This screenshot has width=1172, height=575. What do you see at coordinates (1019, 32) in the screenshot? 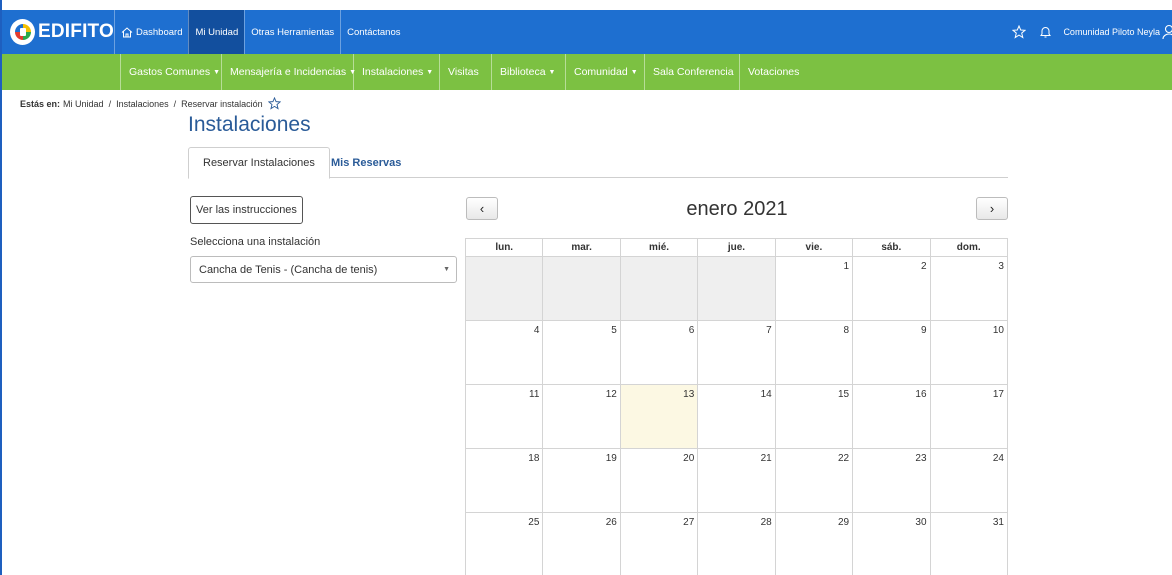
I see `favorites-star-icon` at bounding box center [1019, 32].